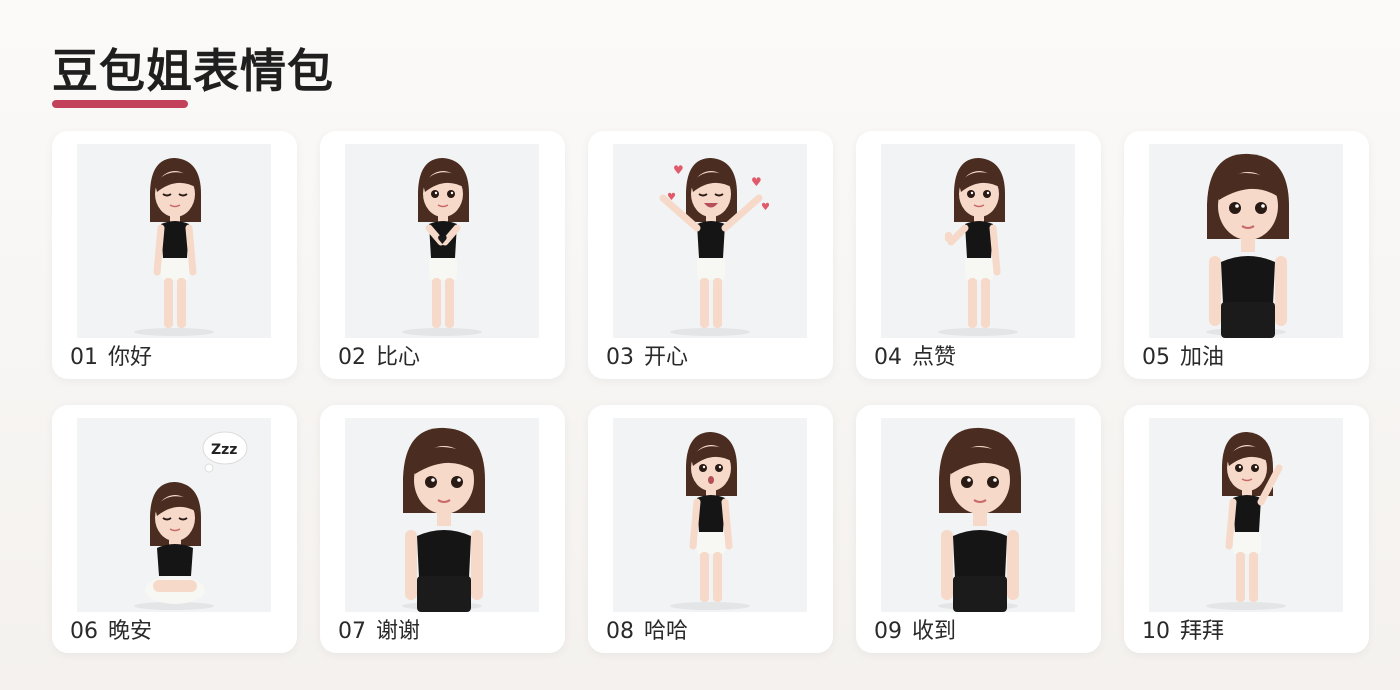  I want to click on sticker-caption: 08 哈哈, so click(647, 632).